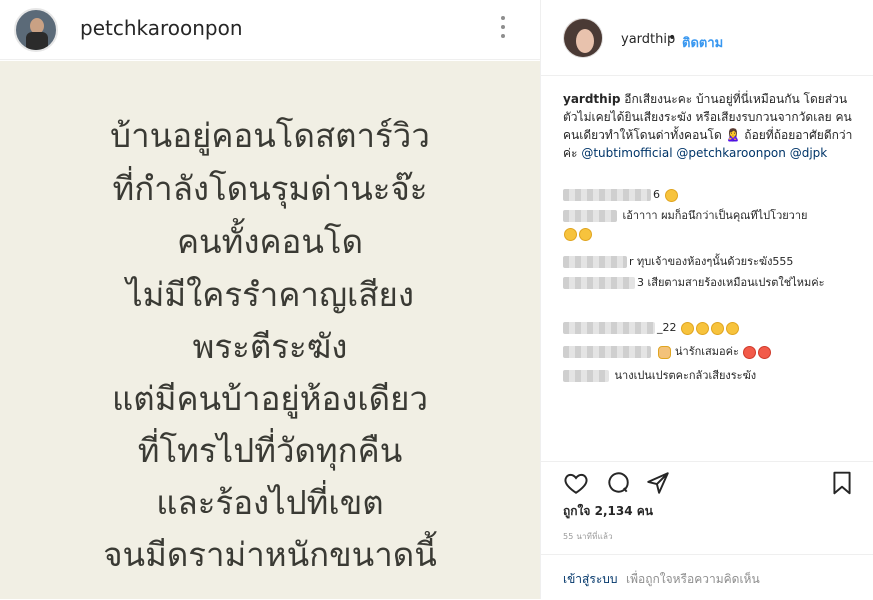 The image size is (873, 600). I want to click on comment-item: เอ้าาาา ผมก็อนึกว่าเป็นคุณทีไปโวยวาย, so click(711, 225).